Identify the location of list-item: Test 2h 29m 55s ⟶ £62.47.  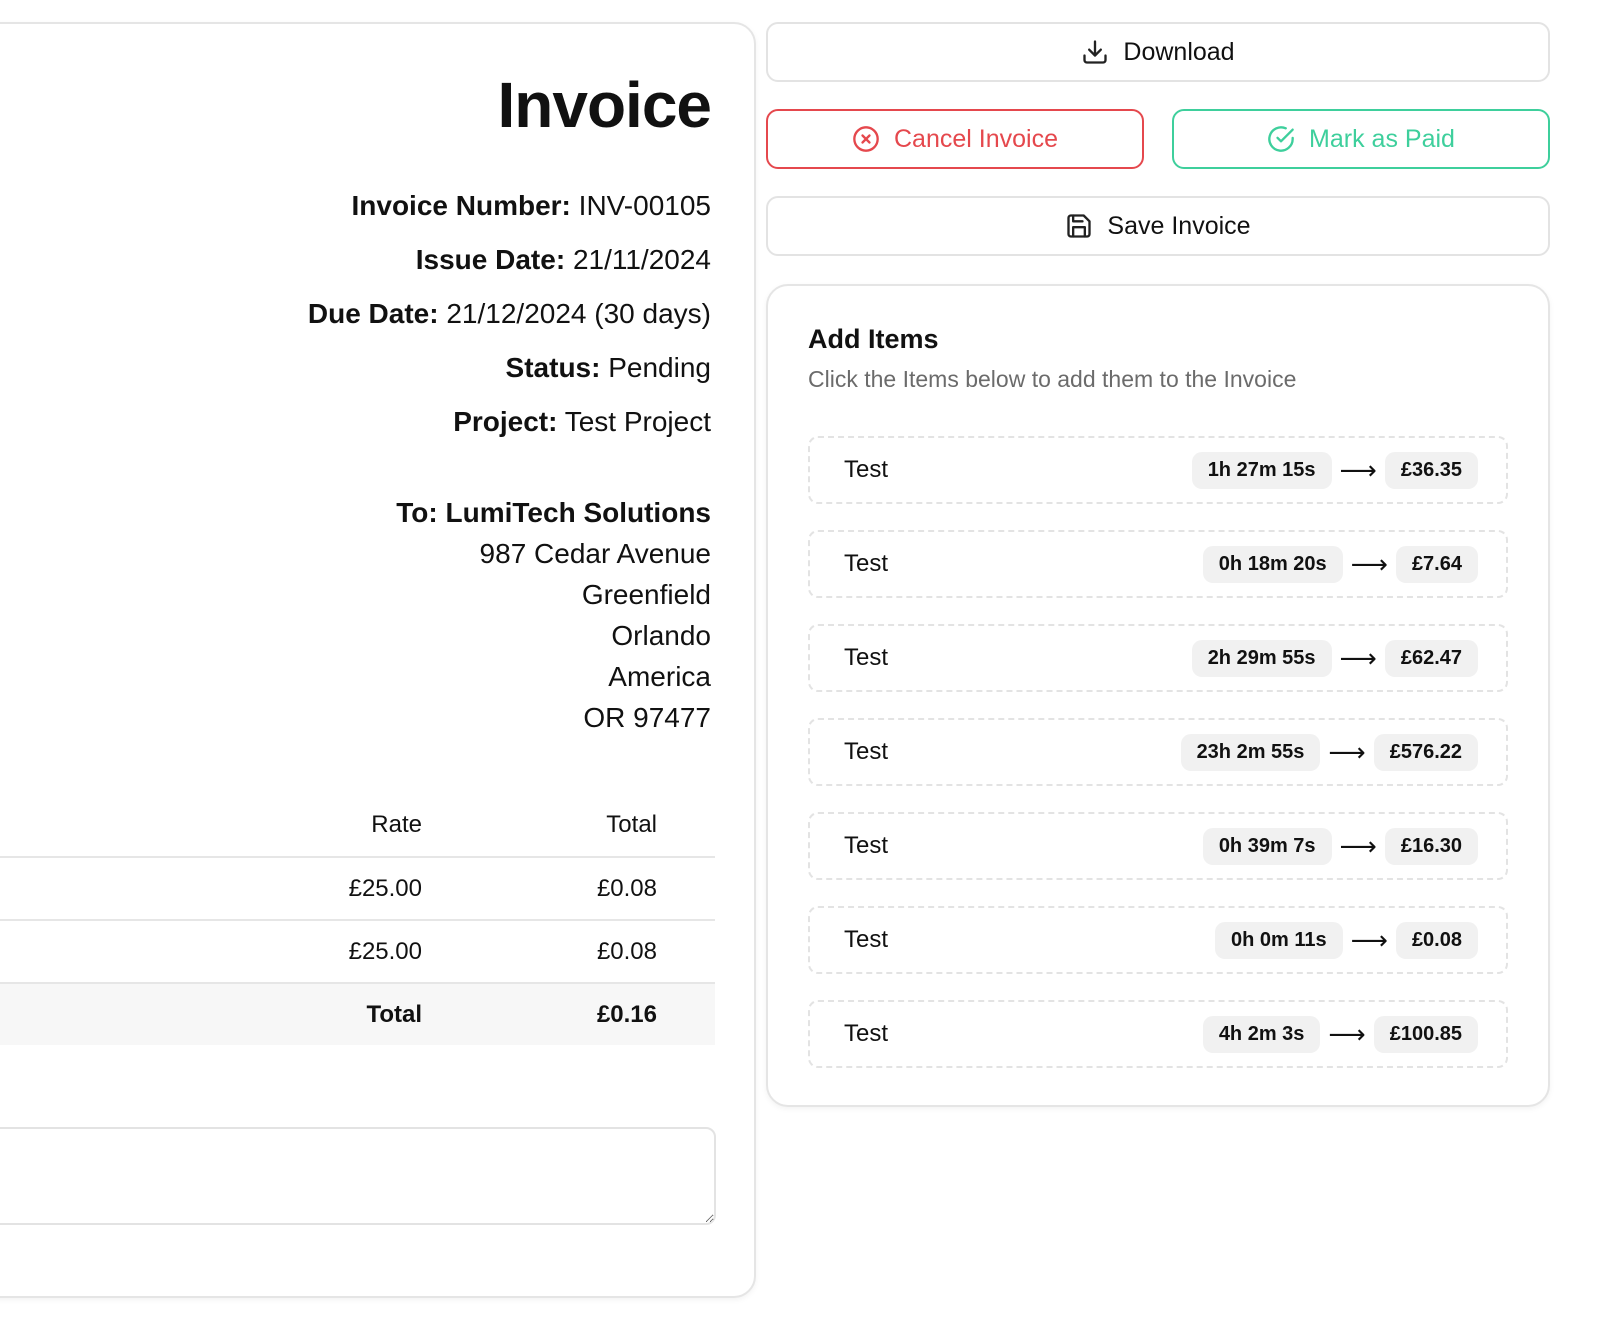
(1158, 658).